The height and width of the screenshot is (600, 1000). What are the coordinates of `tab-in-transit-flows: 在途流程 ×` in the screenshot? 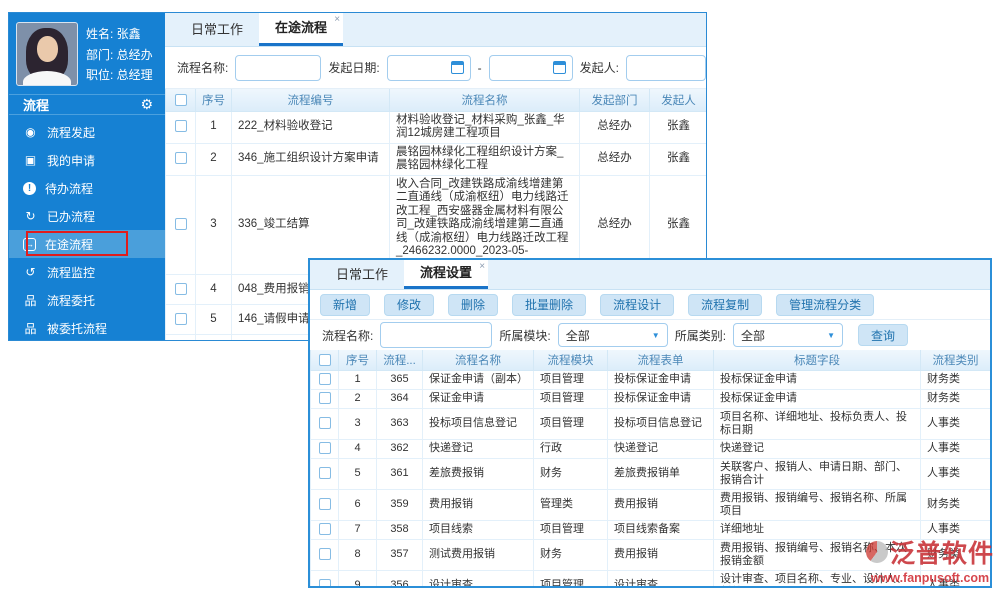 It's located at (301, 29).